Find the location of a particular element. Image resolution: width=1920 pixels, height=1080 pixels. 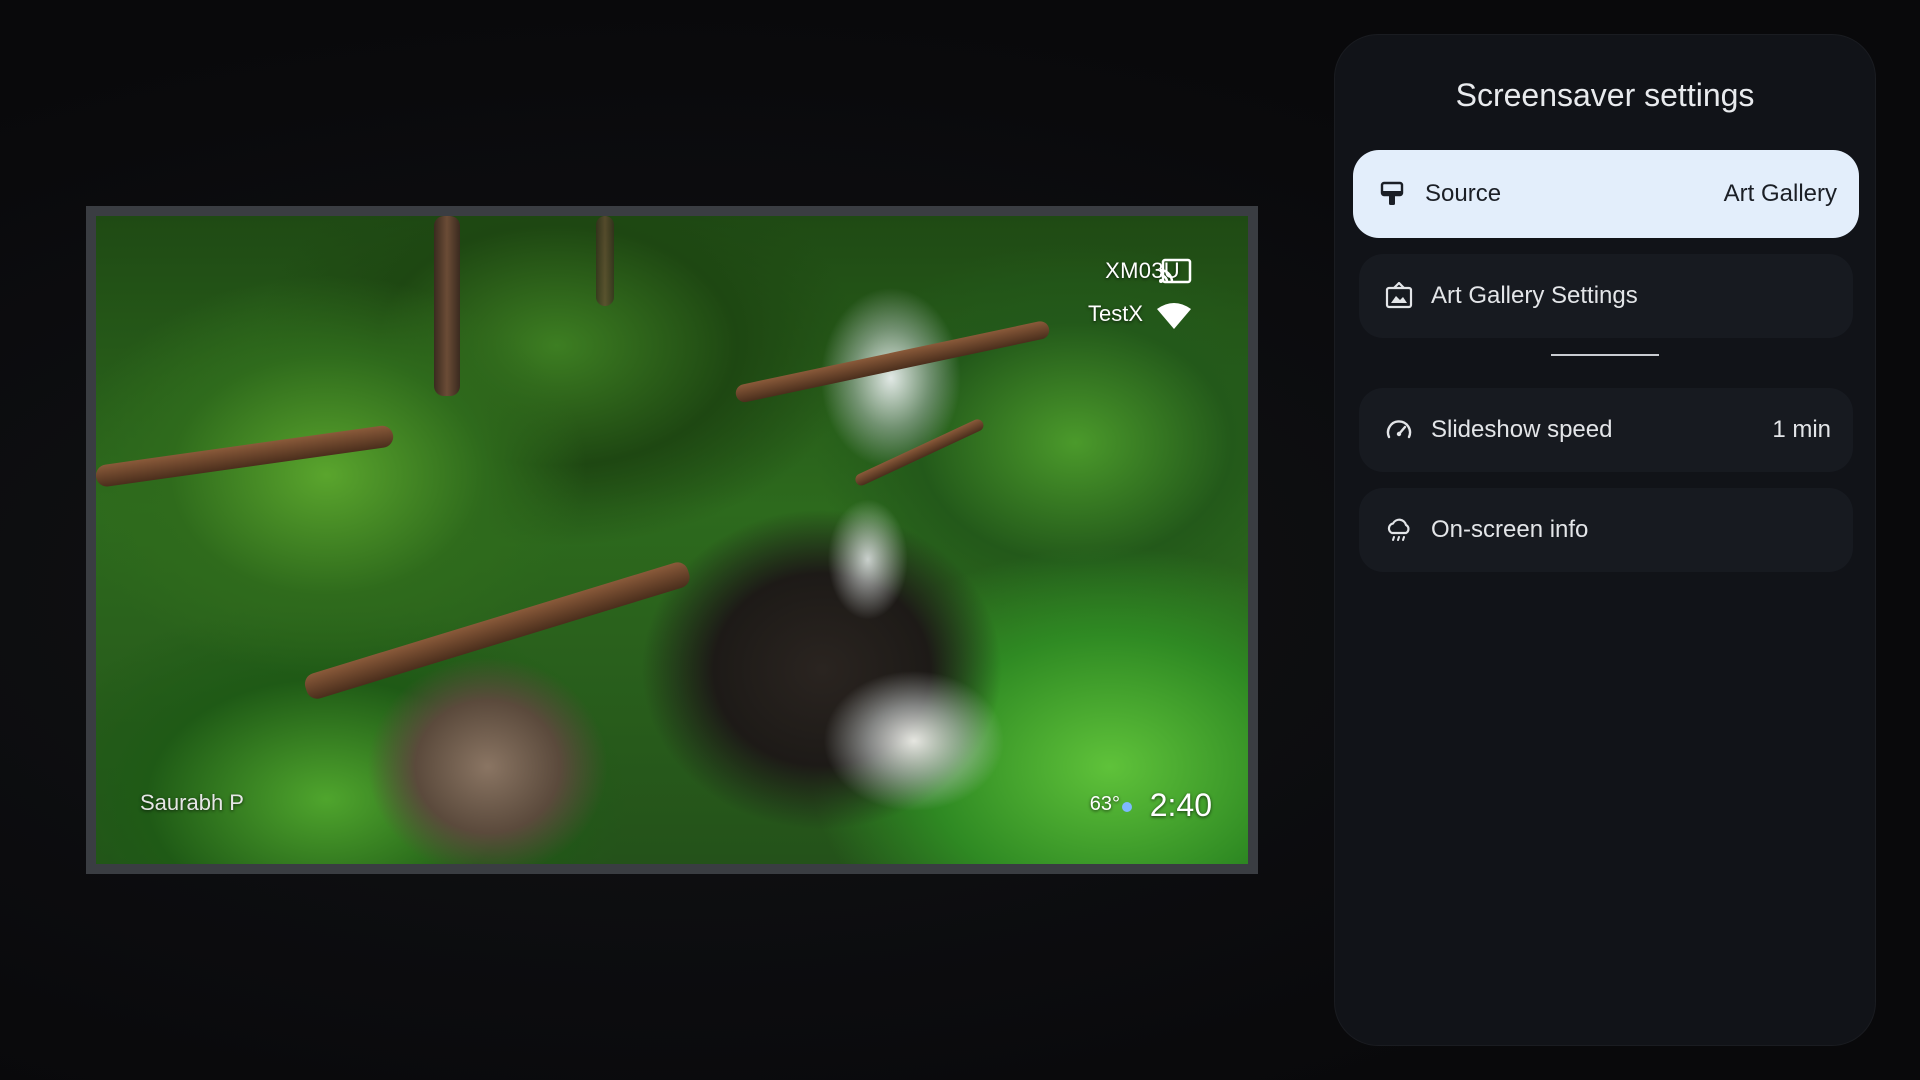

speedometer-icon is located at coordinates (1399, 429).